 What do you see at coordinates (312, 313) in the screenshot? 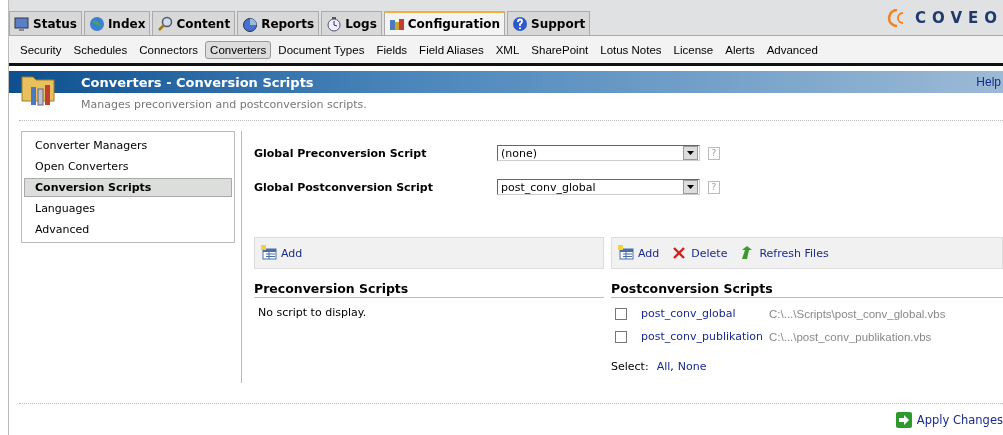
I see `empty-message: No script to display.` at bounding box center [312, 313].